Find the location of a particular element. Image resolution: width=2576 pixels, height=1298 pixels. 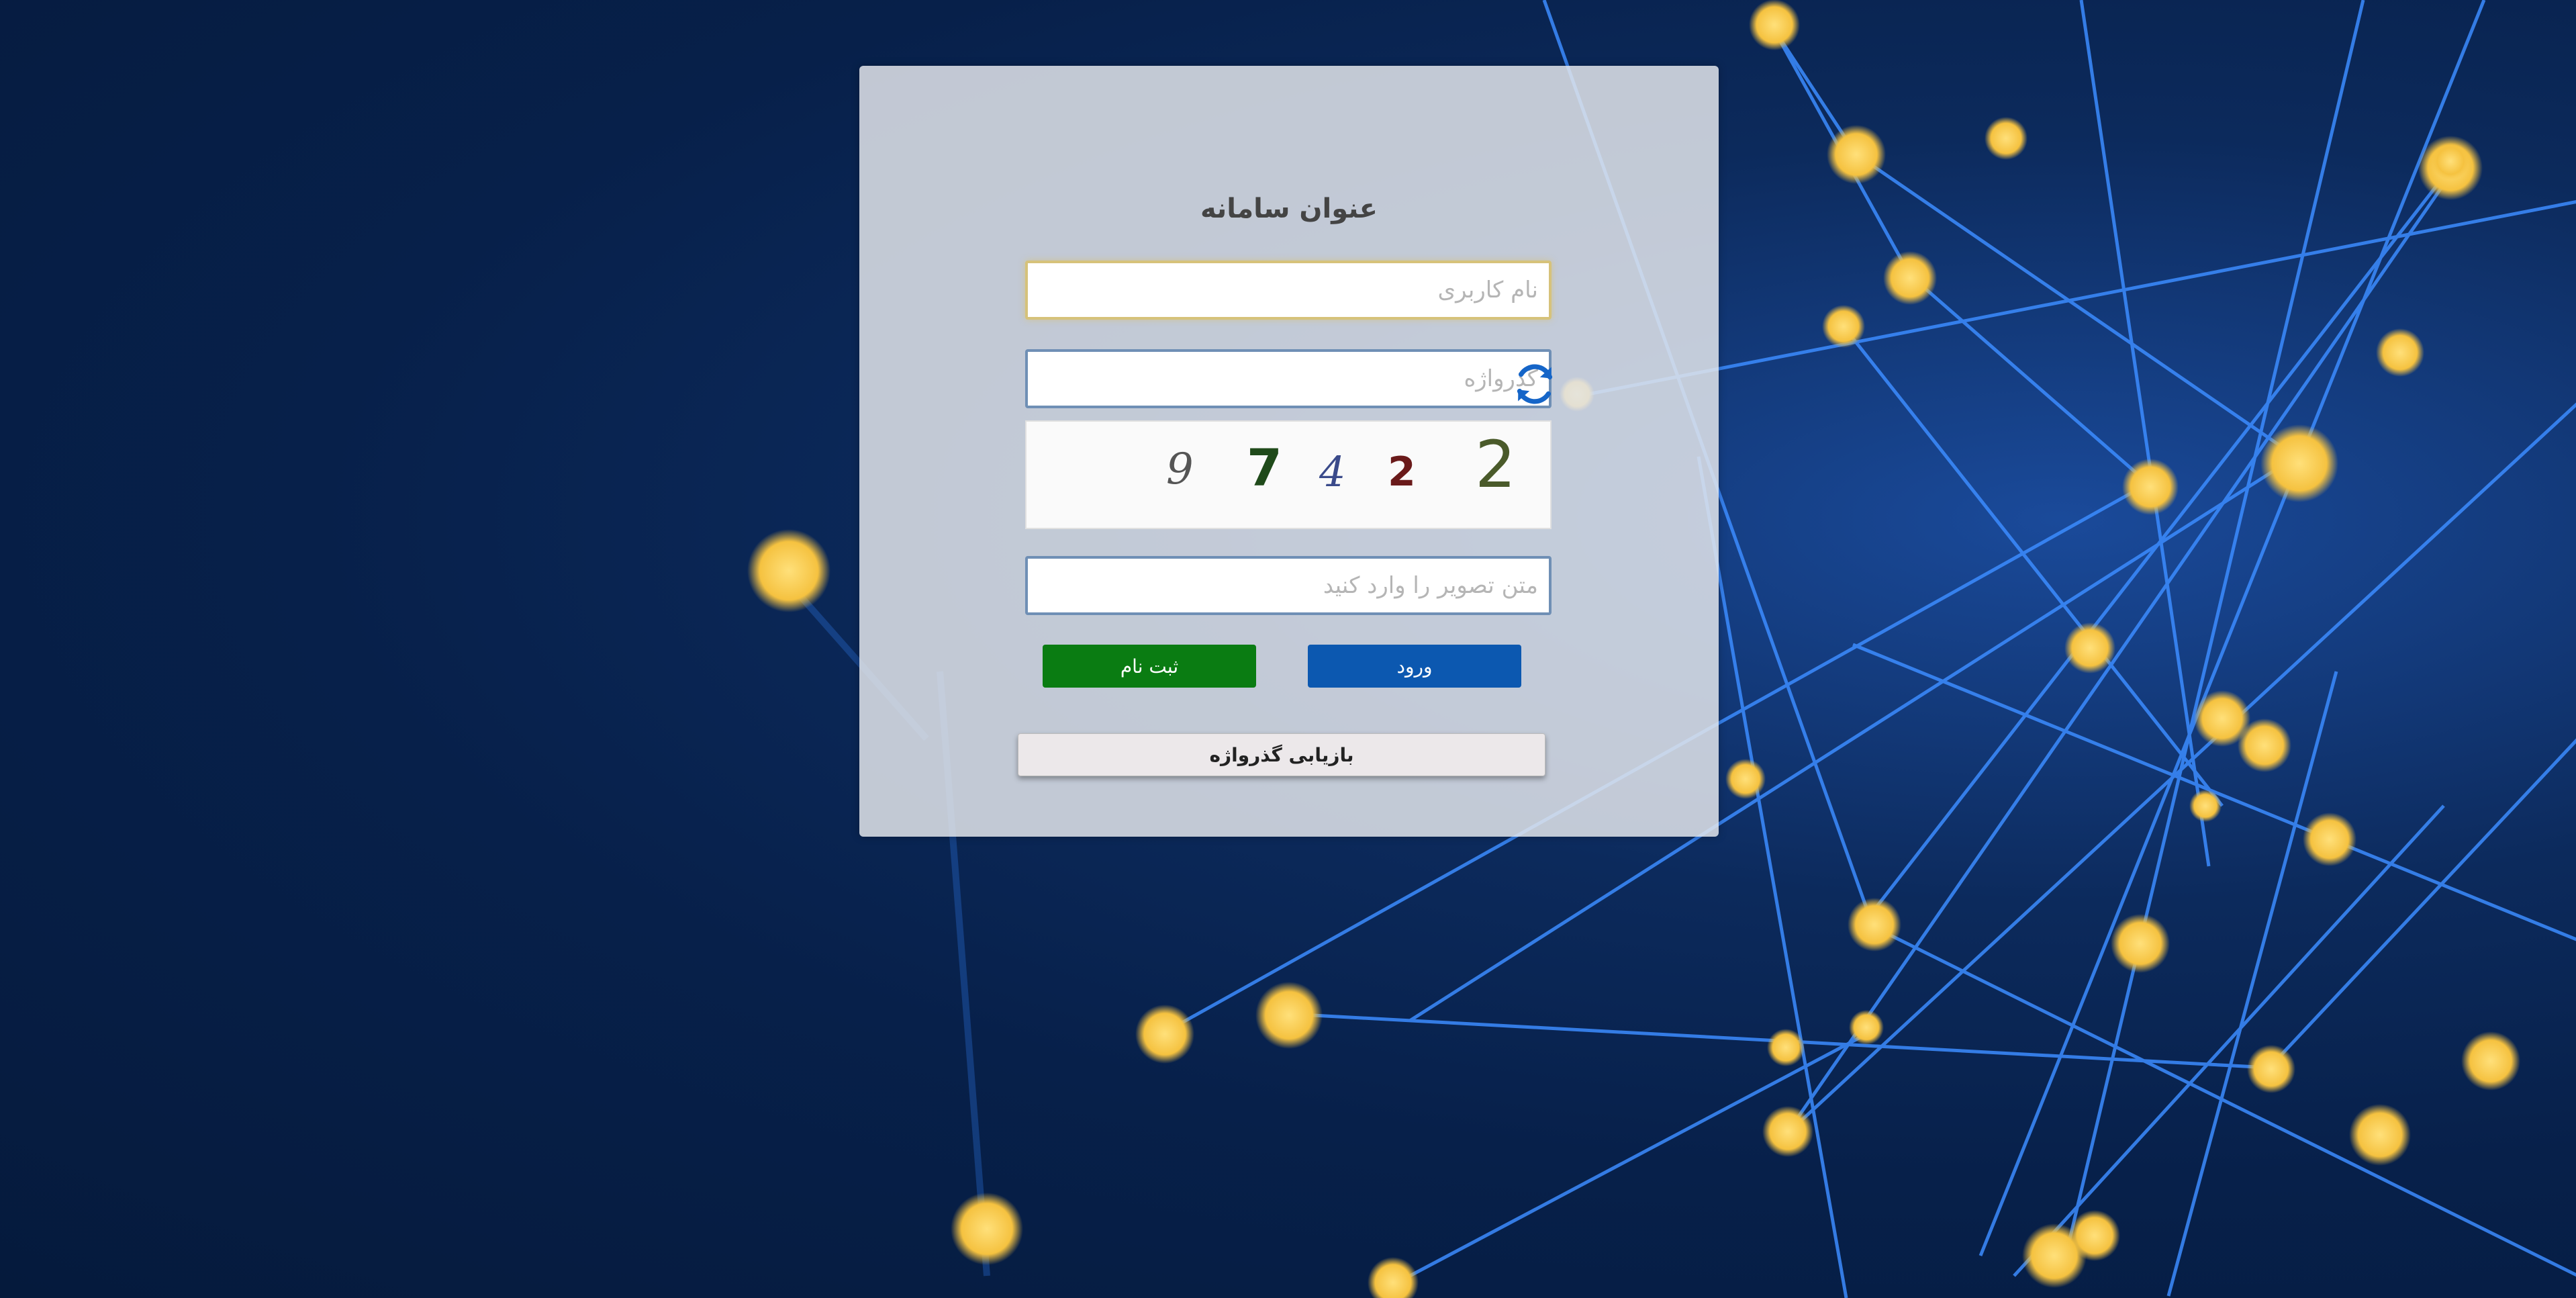

username-input is located at coordinates (1288, 290).